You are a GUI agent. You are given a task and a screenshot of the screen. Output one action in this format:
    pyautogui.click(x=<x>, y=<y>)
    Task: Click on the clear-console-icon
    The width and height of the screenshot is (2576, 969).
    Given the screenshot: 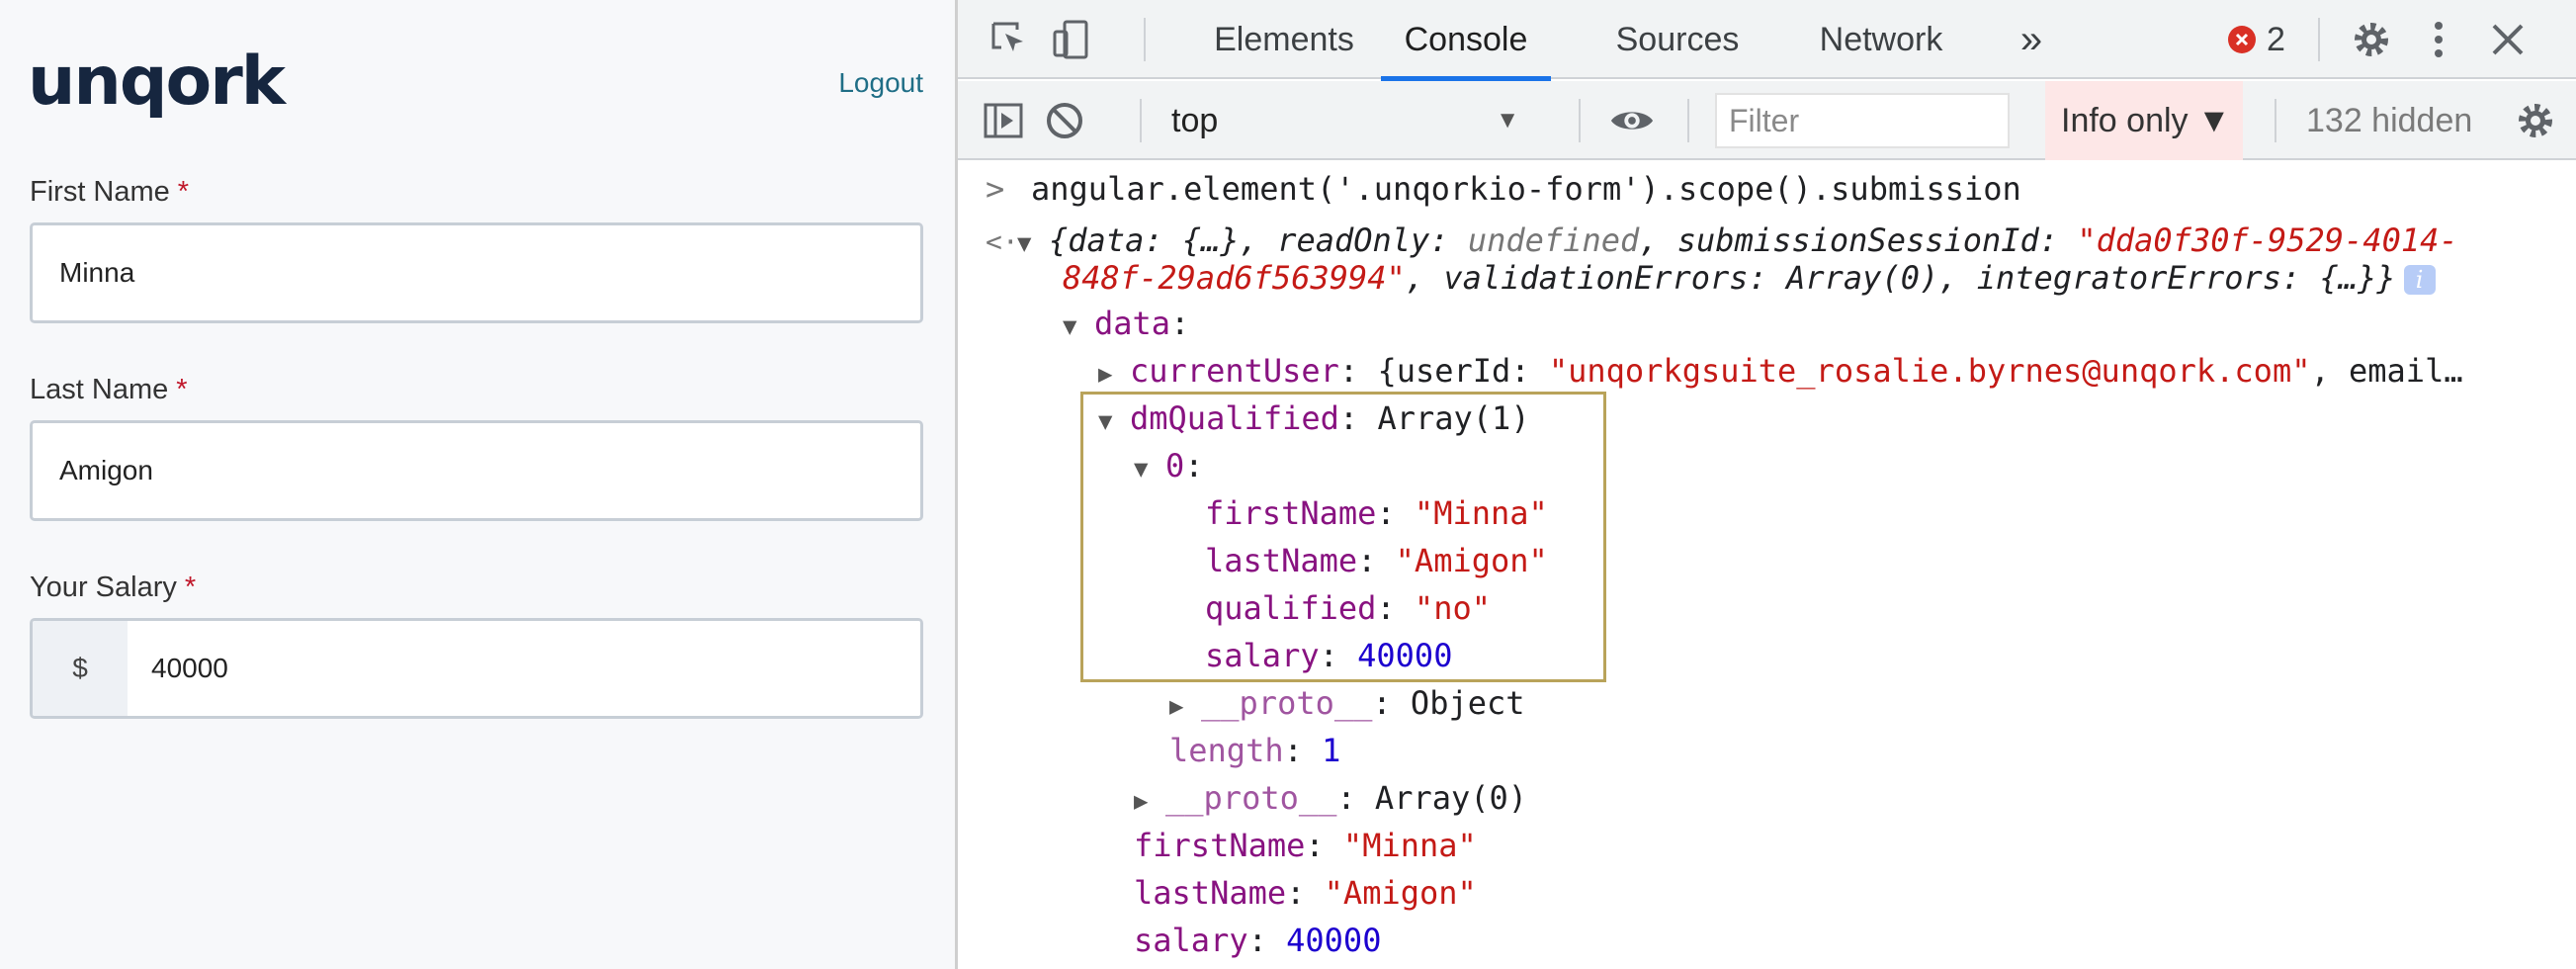 What is the action you would take?
    pyautogui.click(x=1064, y=120)
    